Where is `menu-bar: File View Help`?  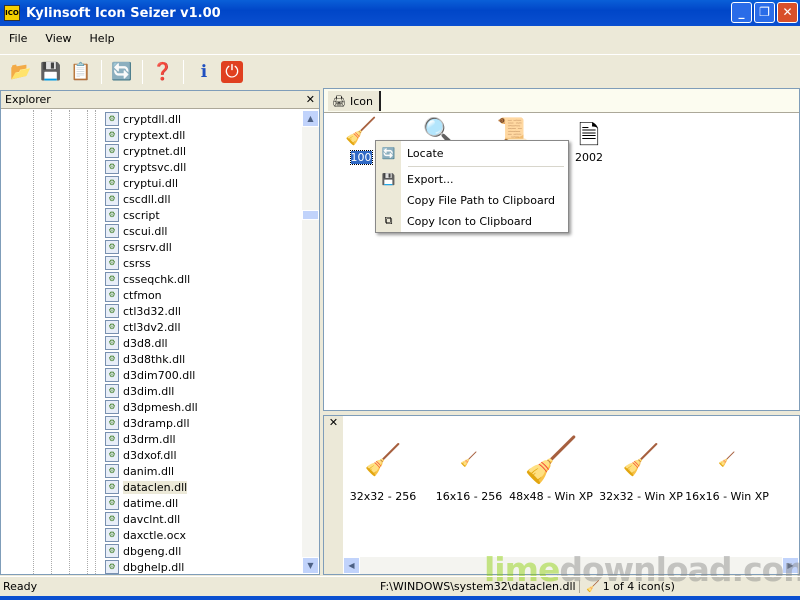
menu-bar: File View Help is located at coordinates (400, 38).